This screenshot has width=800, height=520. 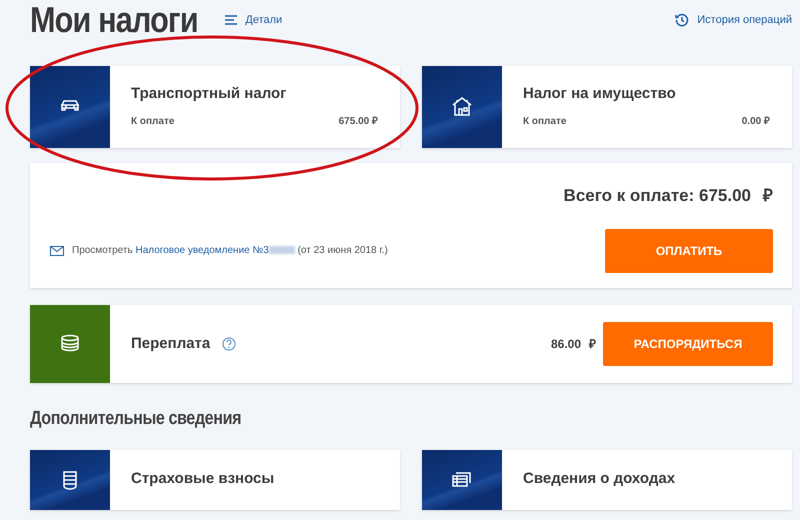 I want to click on history-link: История операций, so click(x=733, y=20).